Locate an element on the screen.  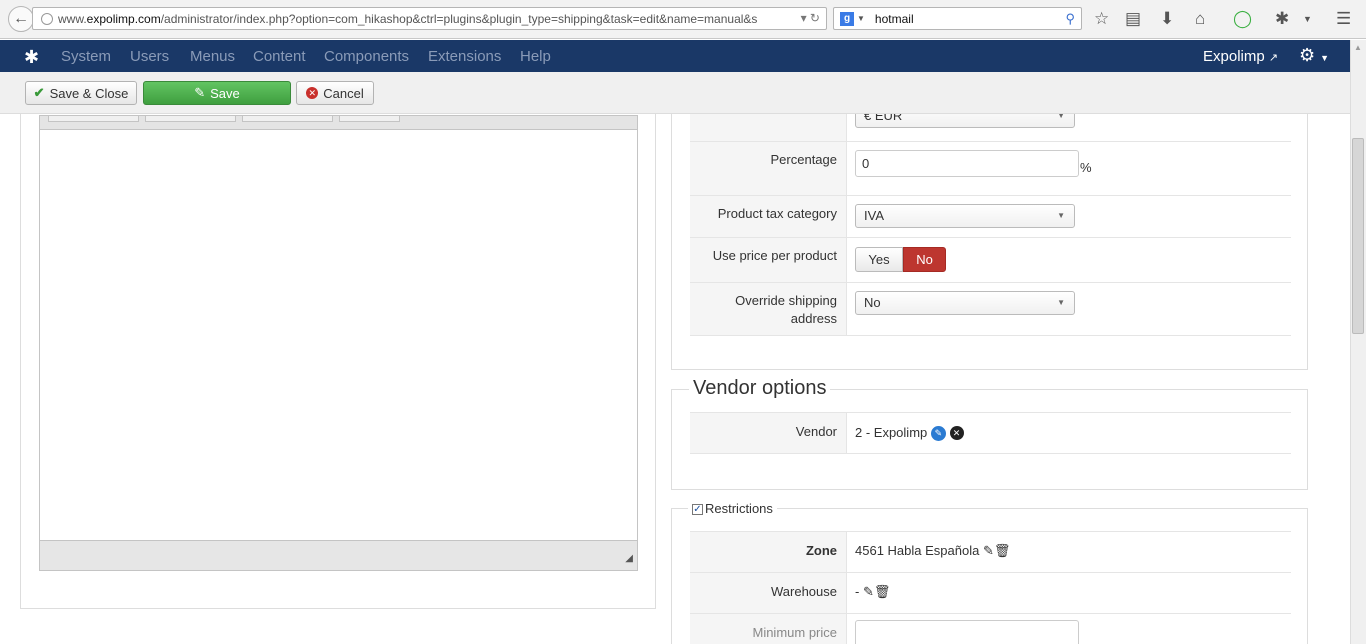
site-link: Expolimp ↗ is located at coordinates (1240, 56).